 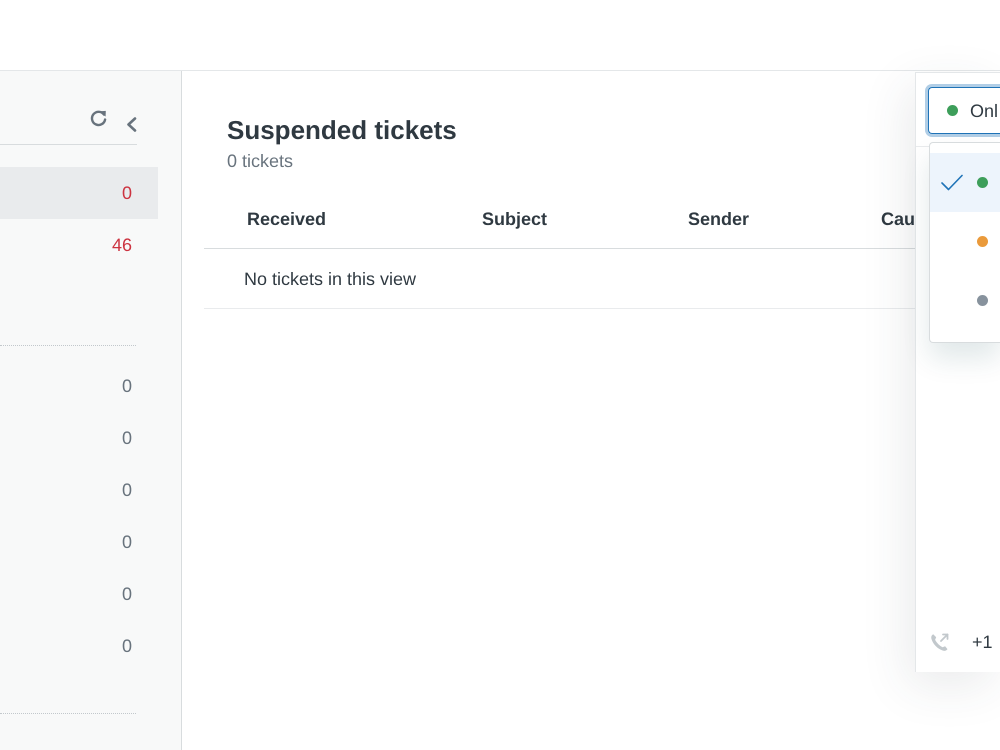 What do you see at coordinates (342, 130) in the screenshot?
I see `page-title: Suspended tickets` at bounding box center [342, 130].